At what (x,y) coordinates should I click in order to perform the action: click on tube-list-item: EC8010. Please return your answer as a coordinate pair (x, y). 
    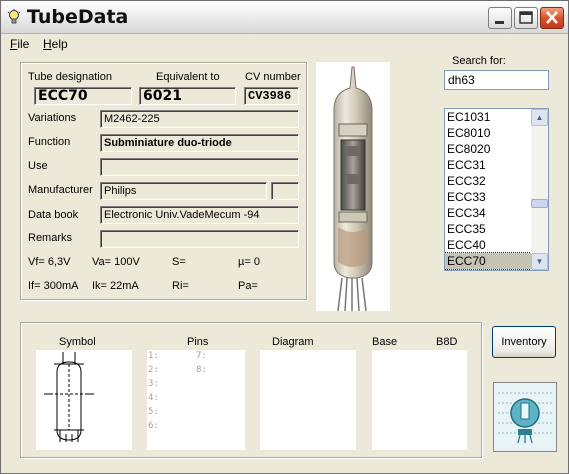
    Looking at the image, I should click on (488, 133).